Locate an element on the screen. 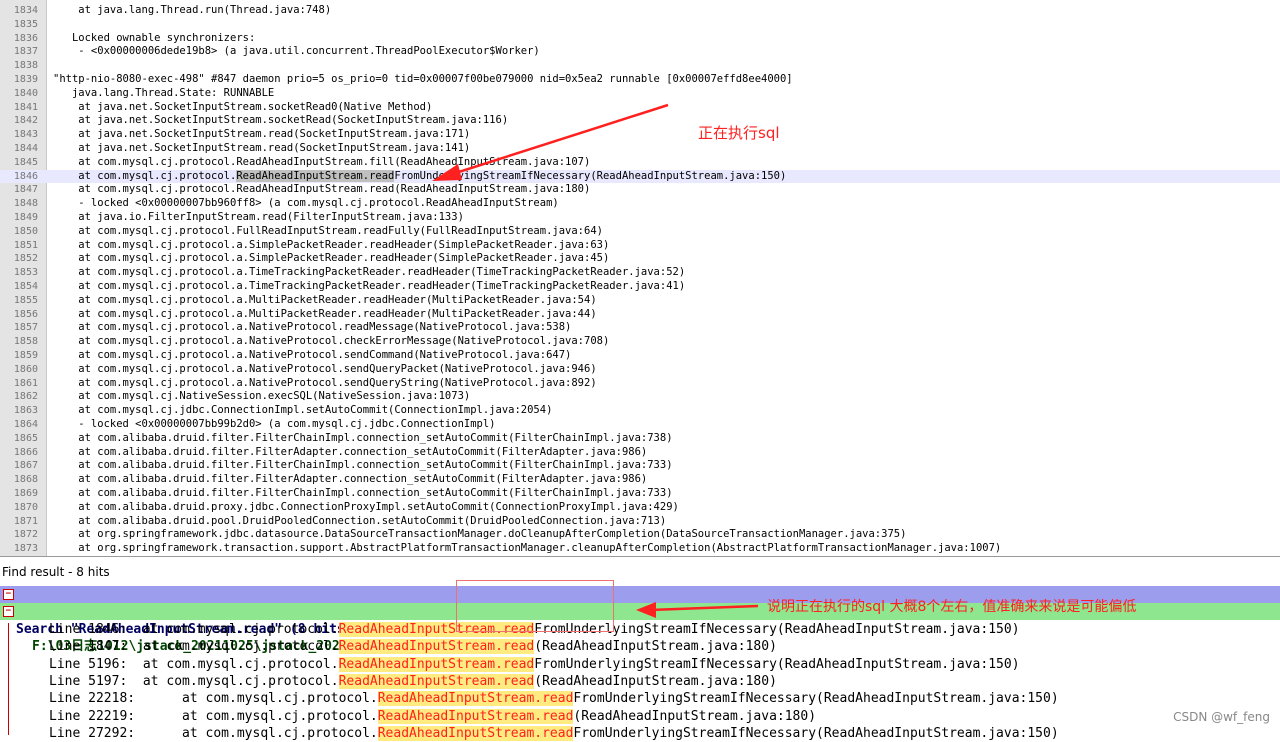  watermark: CSDN @wf_feng is located at coordinates (1221, 717).